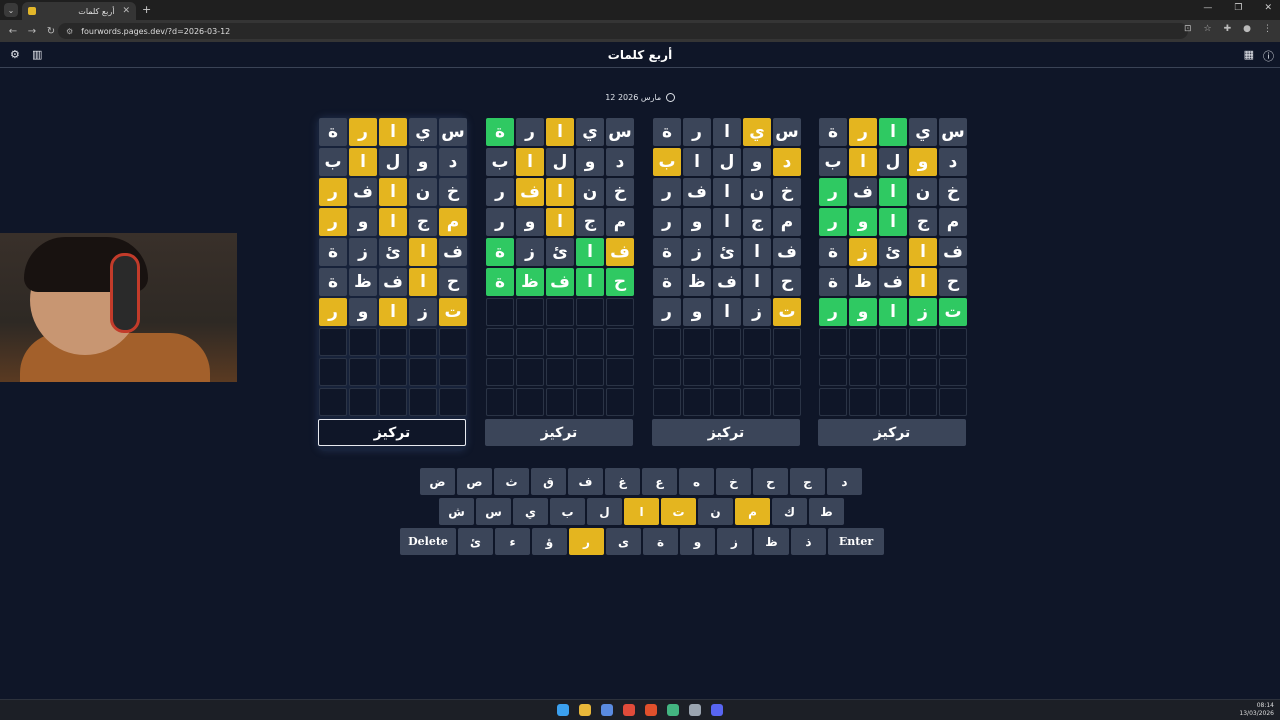 The image size is (1280, 720). What do you see at coordinates (696, 481) in the screenshot?
I see `letter-key: ه` at bounding box center [696, 481].